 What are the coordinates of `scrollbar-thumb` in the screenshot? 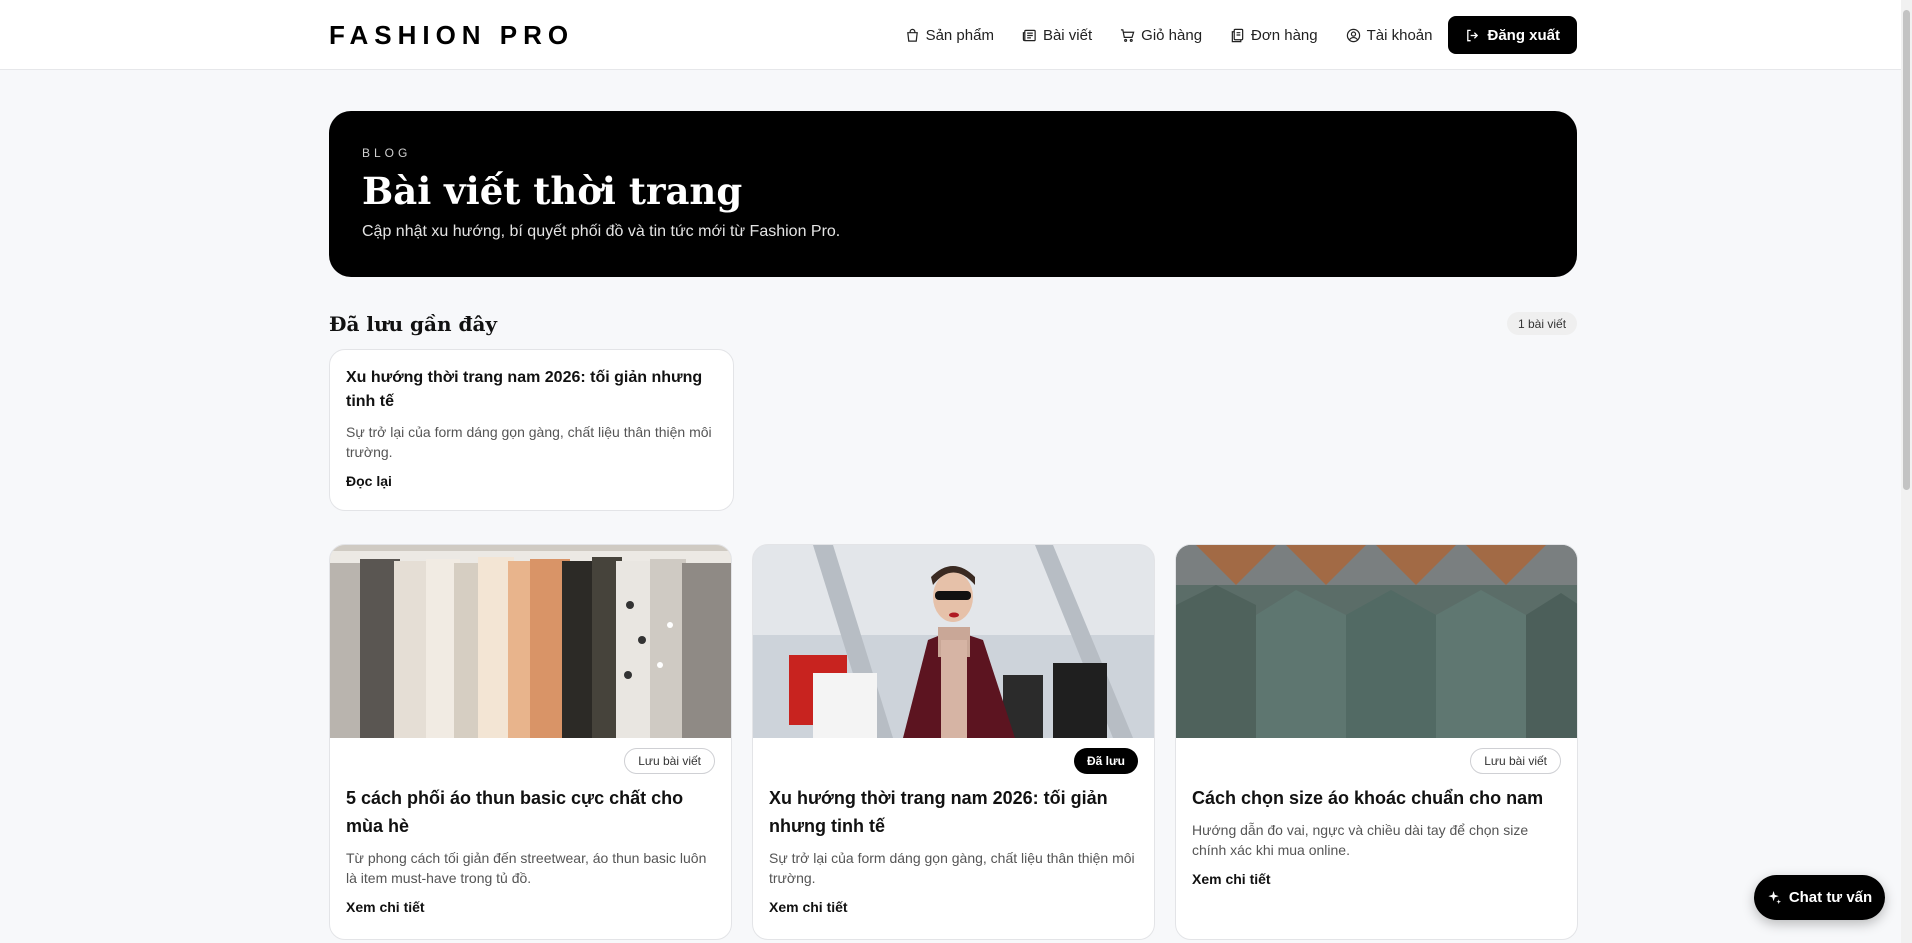 It's located at (1906, 250).